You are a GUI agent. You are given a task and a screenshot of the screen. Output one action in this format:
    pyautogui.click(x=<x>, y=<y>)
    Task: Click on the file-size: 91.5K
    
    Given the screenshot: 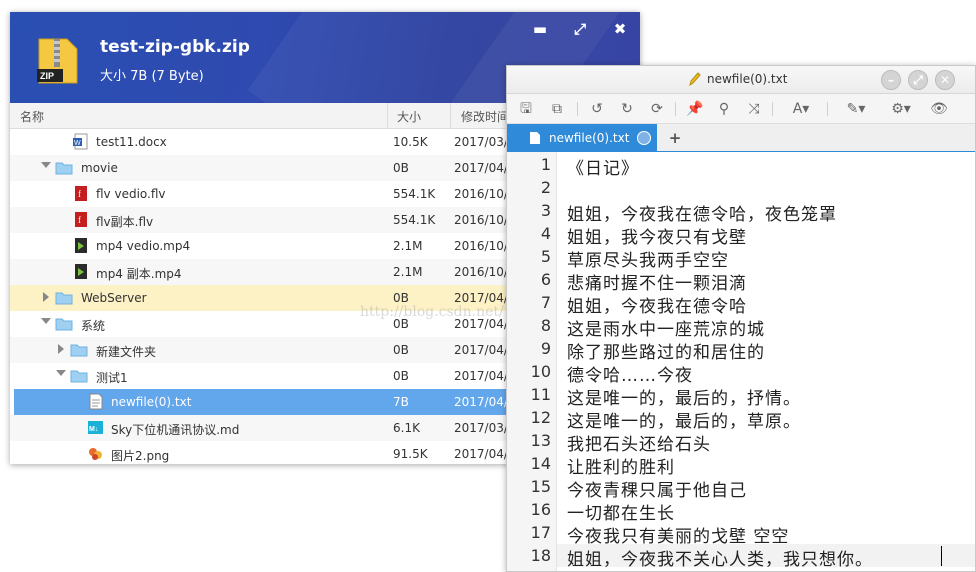 What is the action you would take?
    pyautogui.click(x=410, y=454)
    